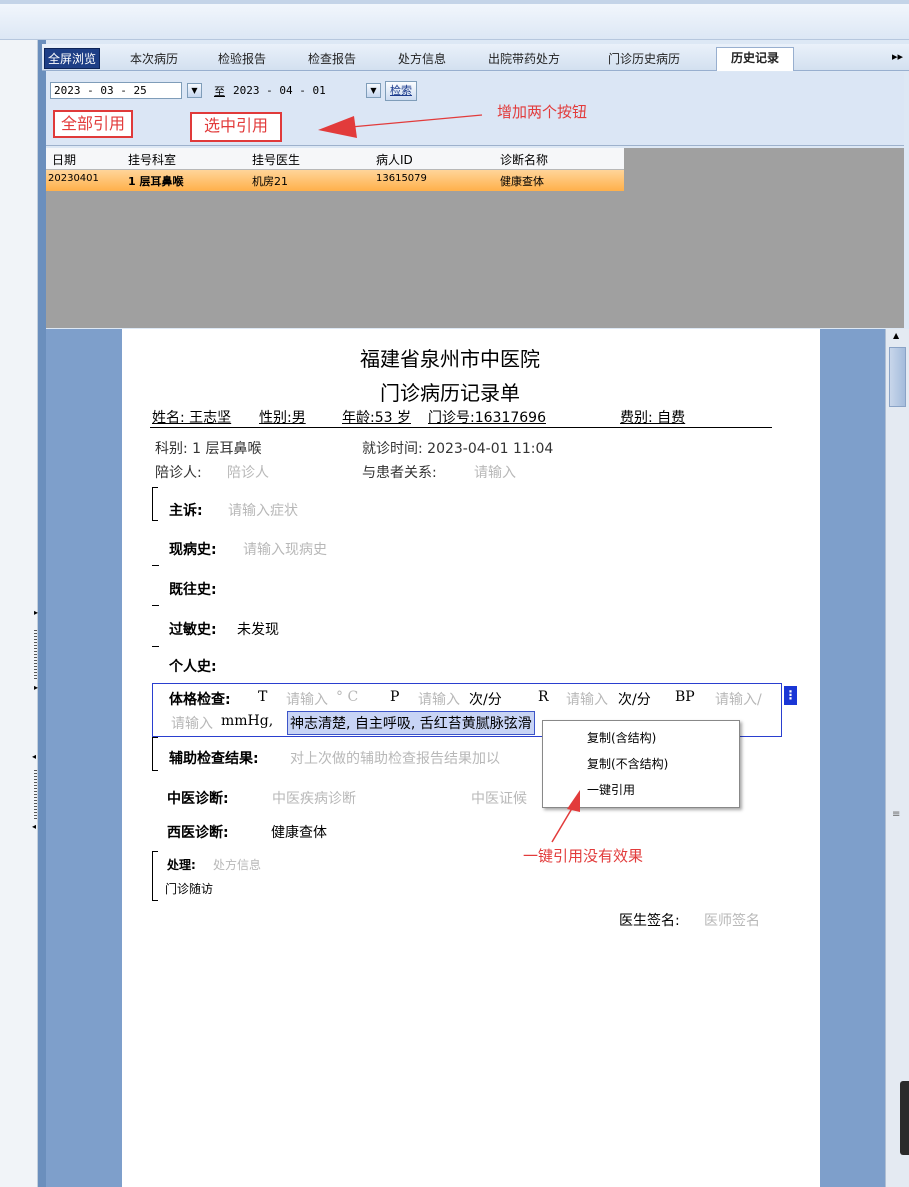 This screenshot has width=909, height=1187. Describe the element at coordinates (485, 700) in the screenshot. I see `pulse-unit: 次/分` at that location.